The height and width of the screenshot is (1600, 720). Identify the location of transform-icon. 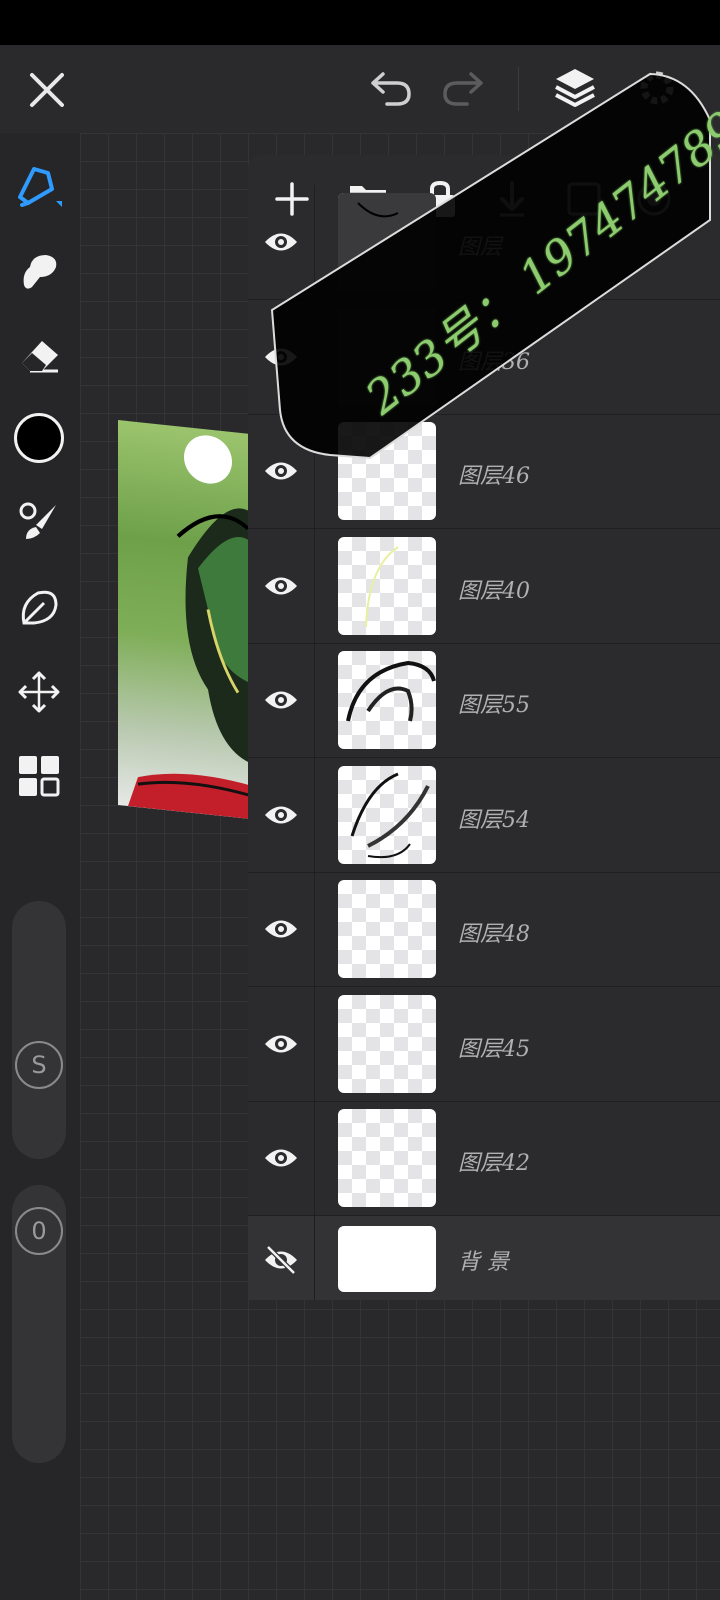
(39, 692).